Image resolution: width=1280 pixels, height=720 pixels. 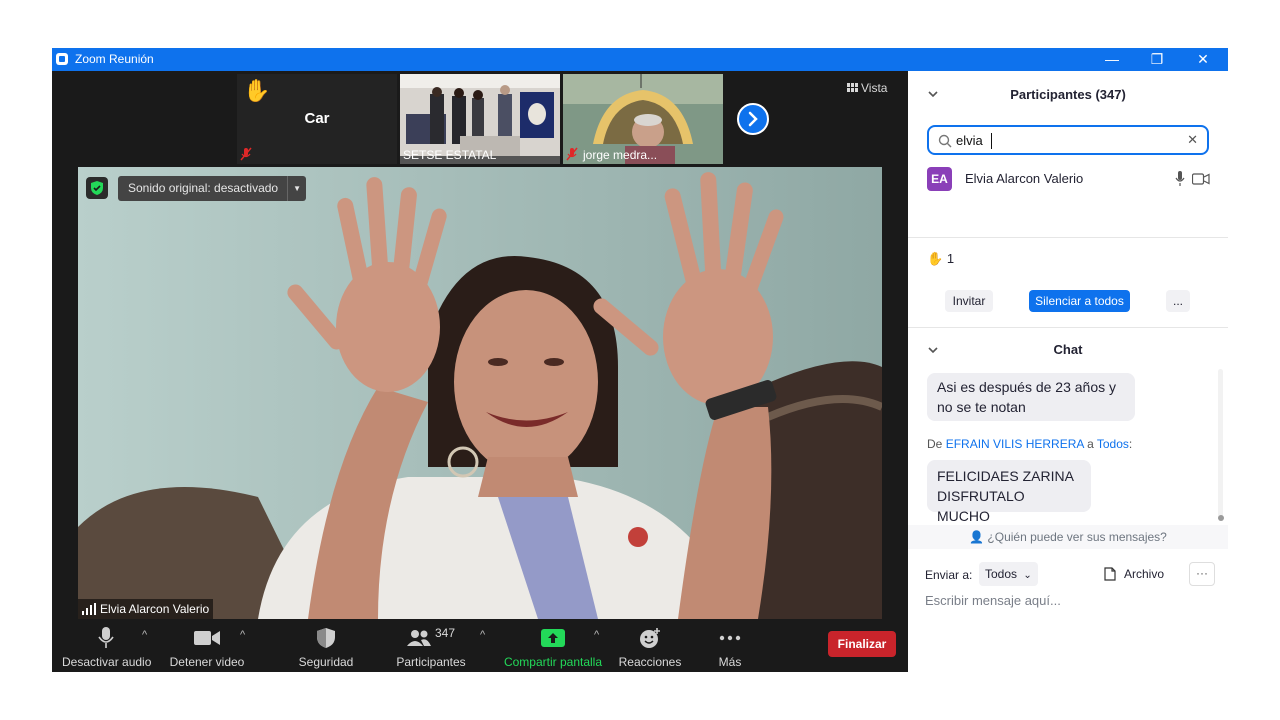 What do you see at coordinates (1130, 444) in the screenshot?
I see `header-suffix: :` at bounding box center [1130, 444].